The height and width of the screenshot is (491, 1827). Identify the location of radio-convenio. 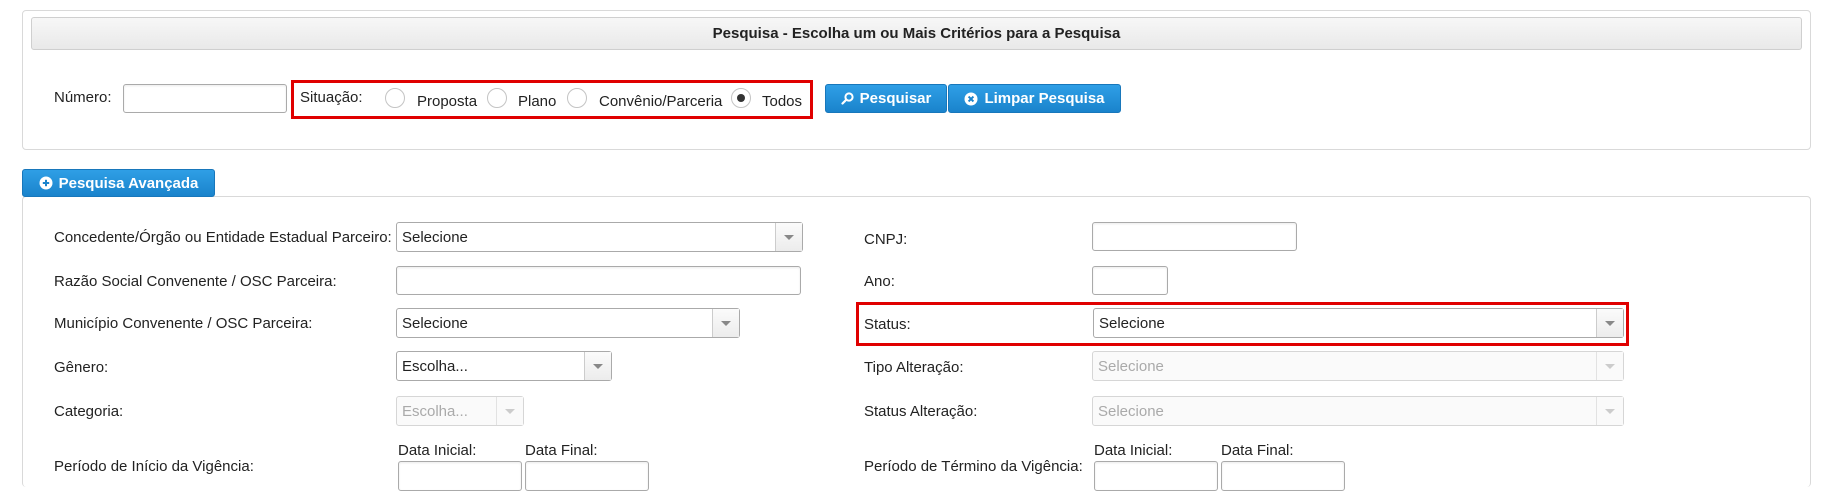
(577, 98).